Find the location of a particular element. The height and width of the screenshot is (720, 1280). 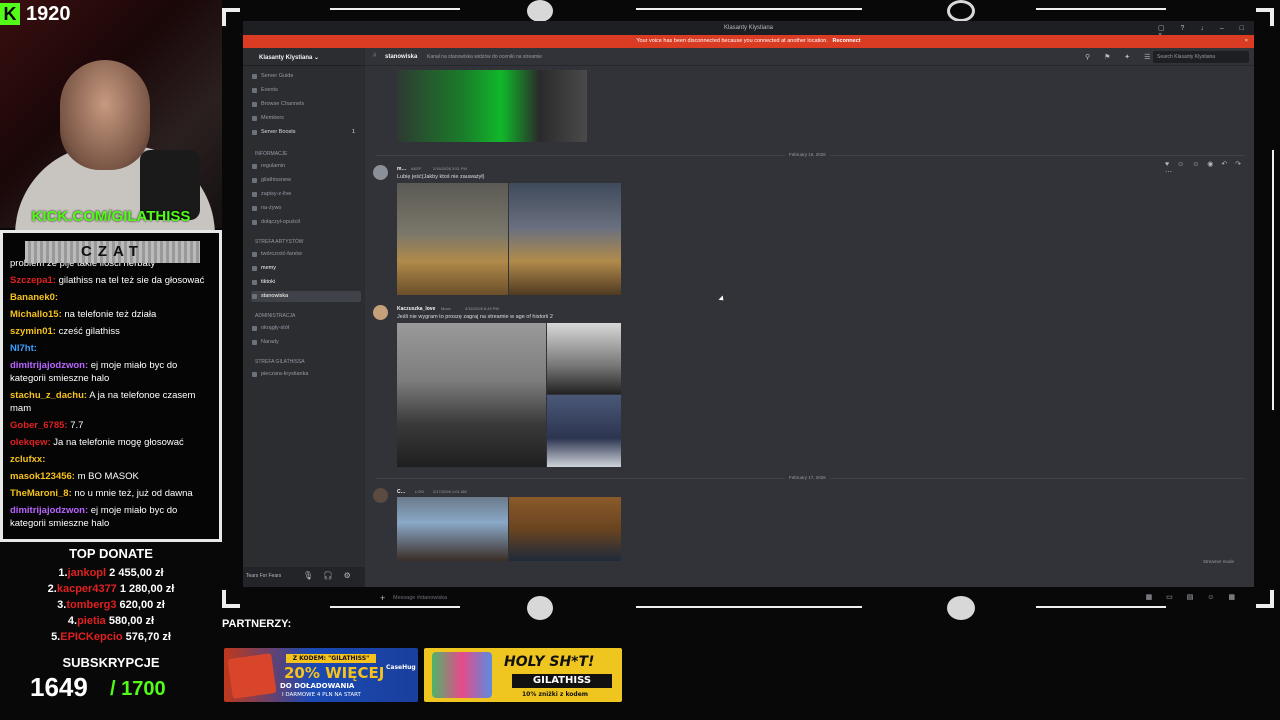

sidebar-nav-item: Events is located at coordinates (306, 90).